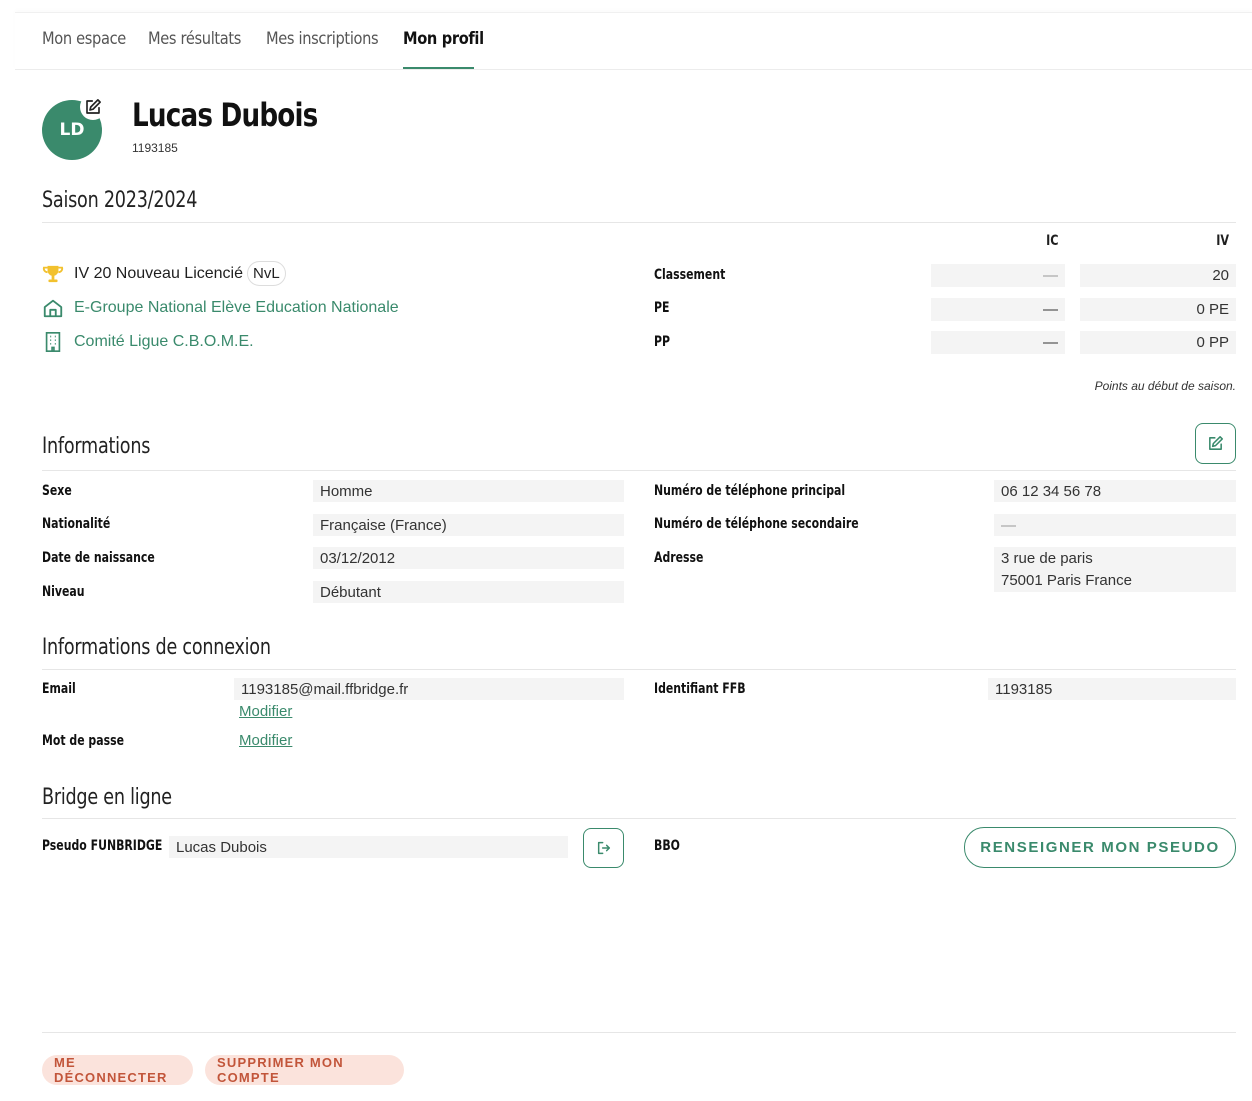 Image resolution: width=1252 pixels, height=1101 pixels. Describe the element at coordinates (265, 711) in the screenshot. I see `modifier-email-link: Modifier` at that location.